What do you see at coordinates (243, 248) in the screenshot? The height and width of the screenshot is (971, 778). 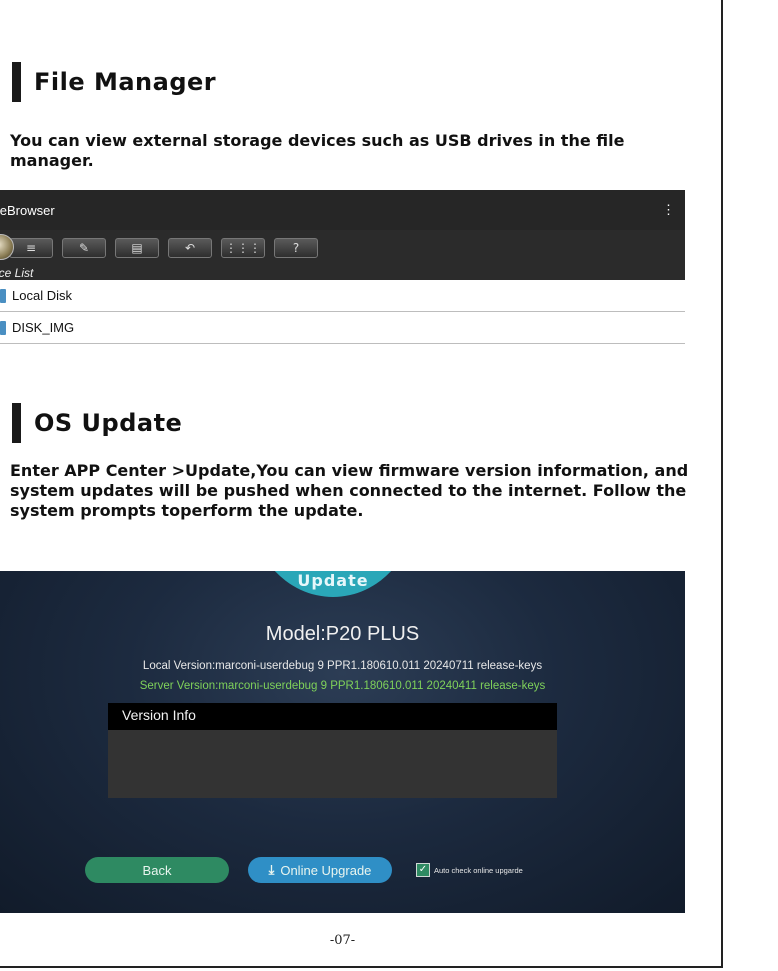 I see `grid-icon: ⋮⋮⋮` at bounding box center [243, 248].